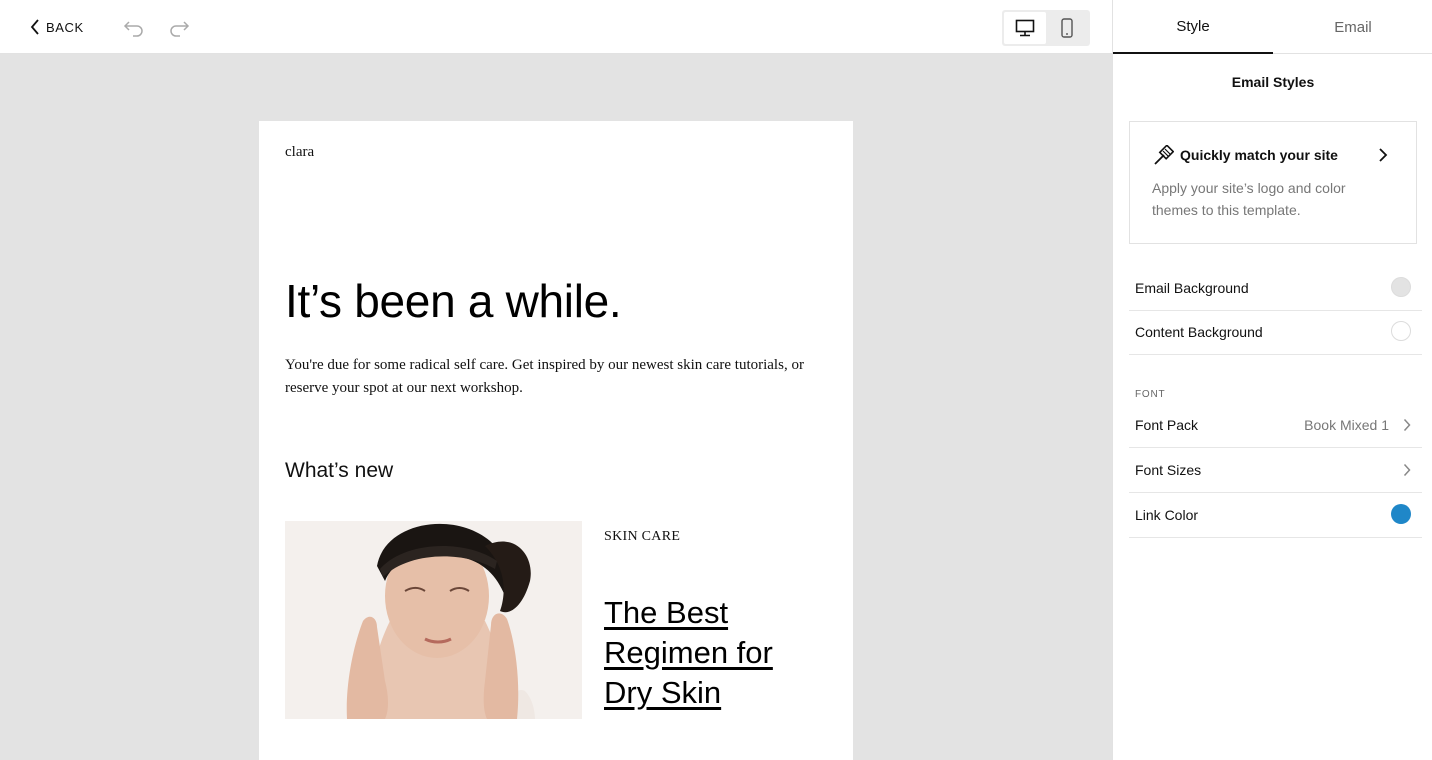 This screenshot has width=1432, height=760. I want to click on panel-tabs: Style Email, so click(1272, 27).